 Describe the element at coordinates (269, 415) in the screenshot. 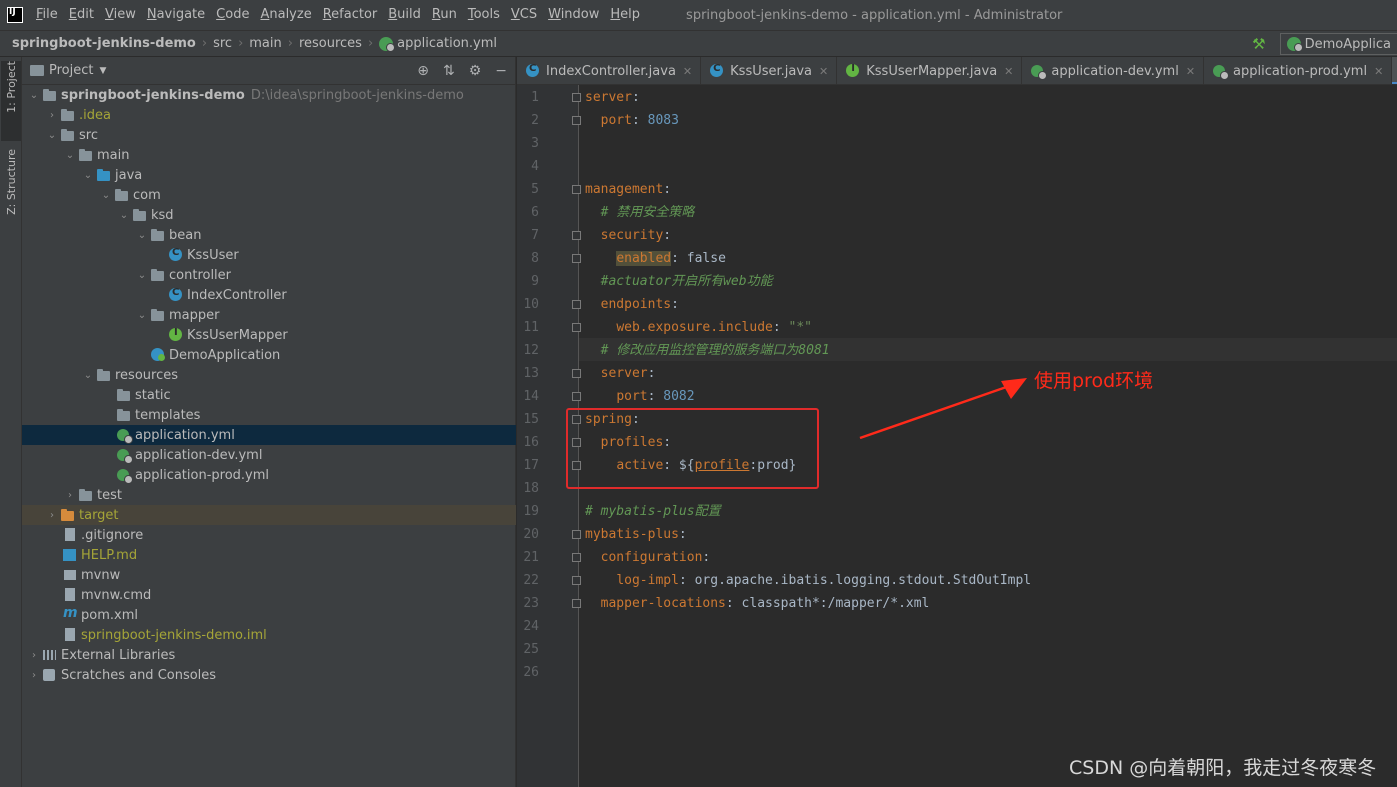

I see `tree-item-templates: templates` at that location.